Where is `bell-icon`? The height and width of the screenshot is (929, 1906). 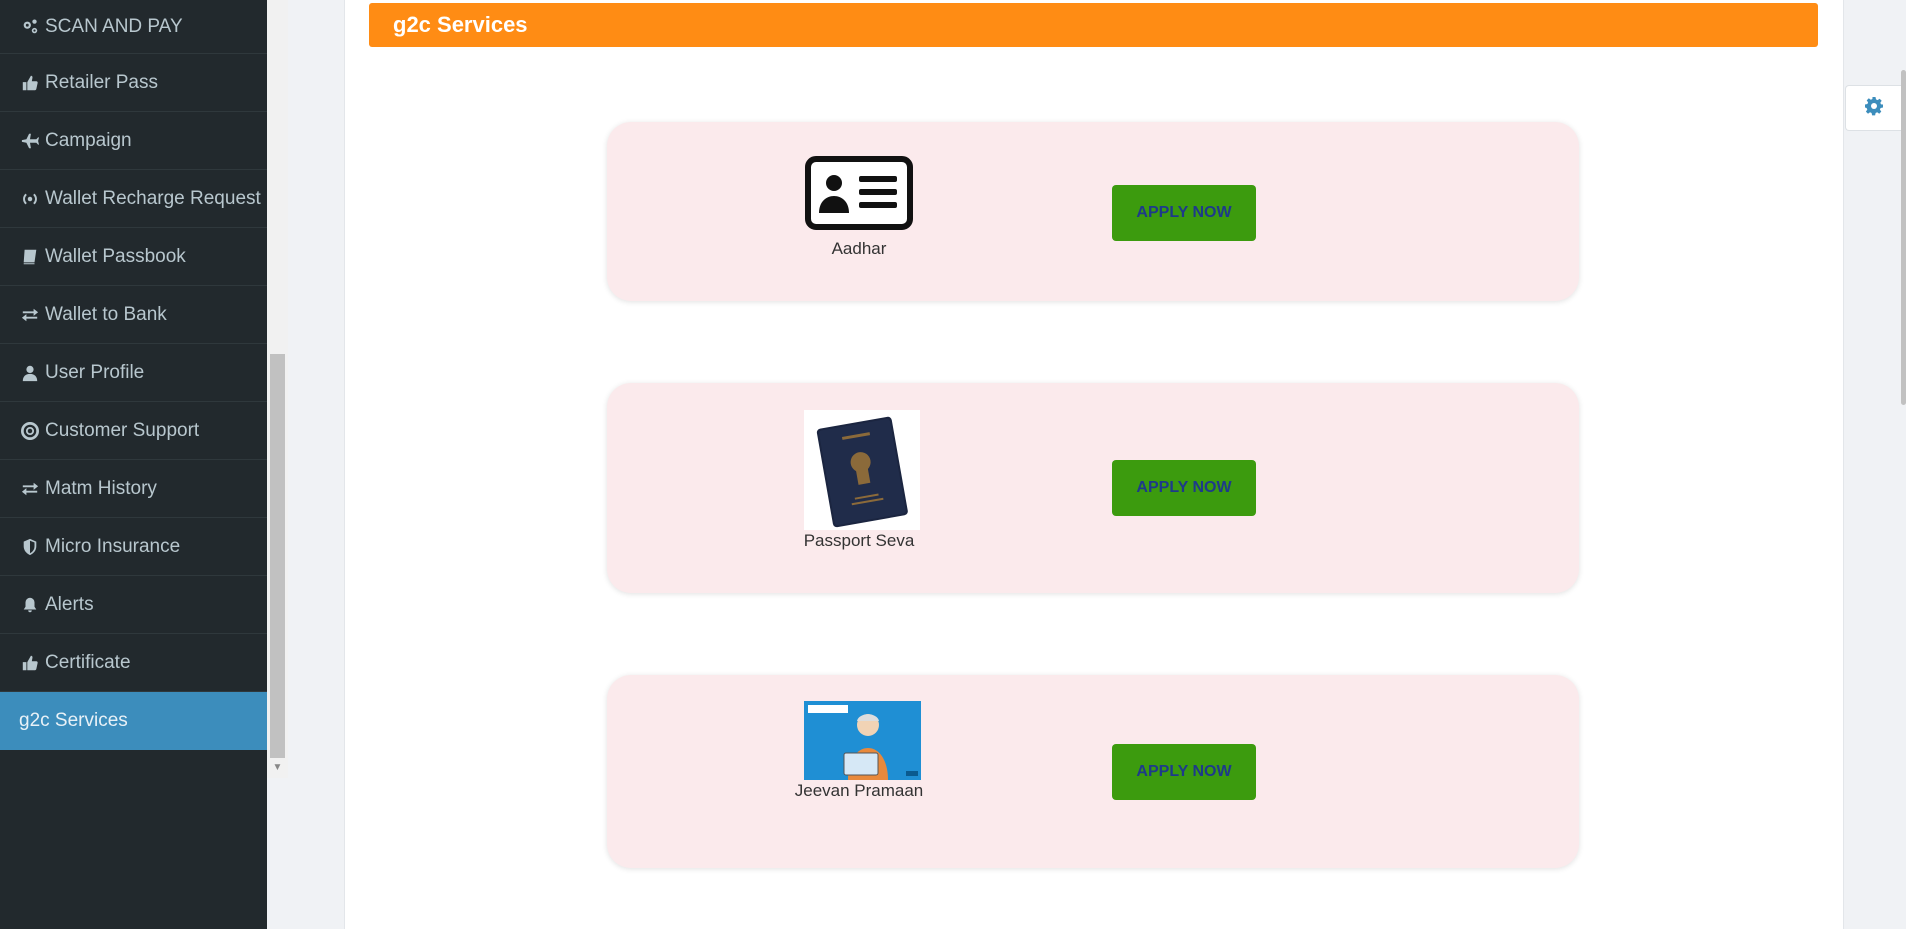 bell-icon is located at coordinates (30, 605).